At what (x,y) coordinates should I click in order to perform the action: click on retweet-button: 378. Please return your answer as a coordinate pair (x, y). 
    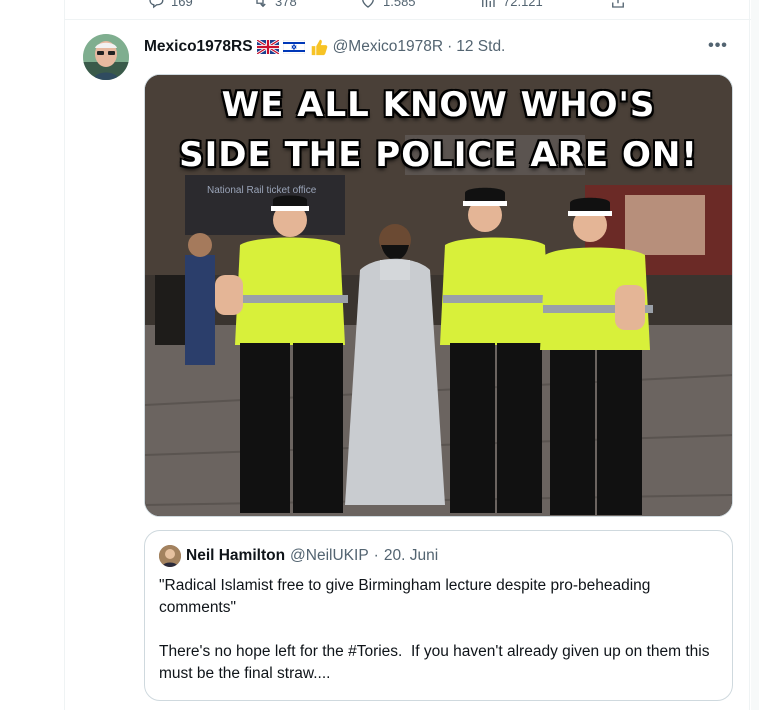
    Looking at the image, I should click on (274, 5).